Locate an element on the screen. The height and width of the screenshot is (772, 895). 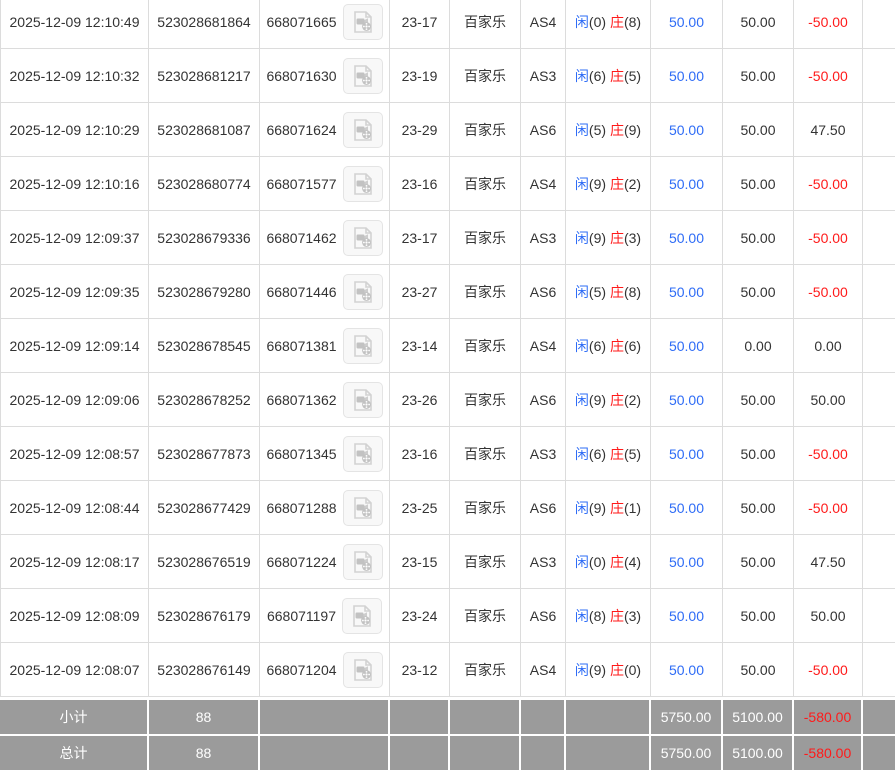
cell-round-id: 668071362 is located at coordinates (325, 400).